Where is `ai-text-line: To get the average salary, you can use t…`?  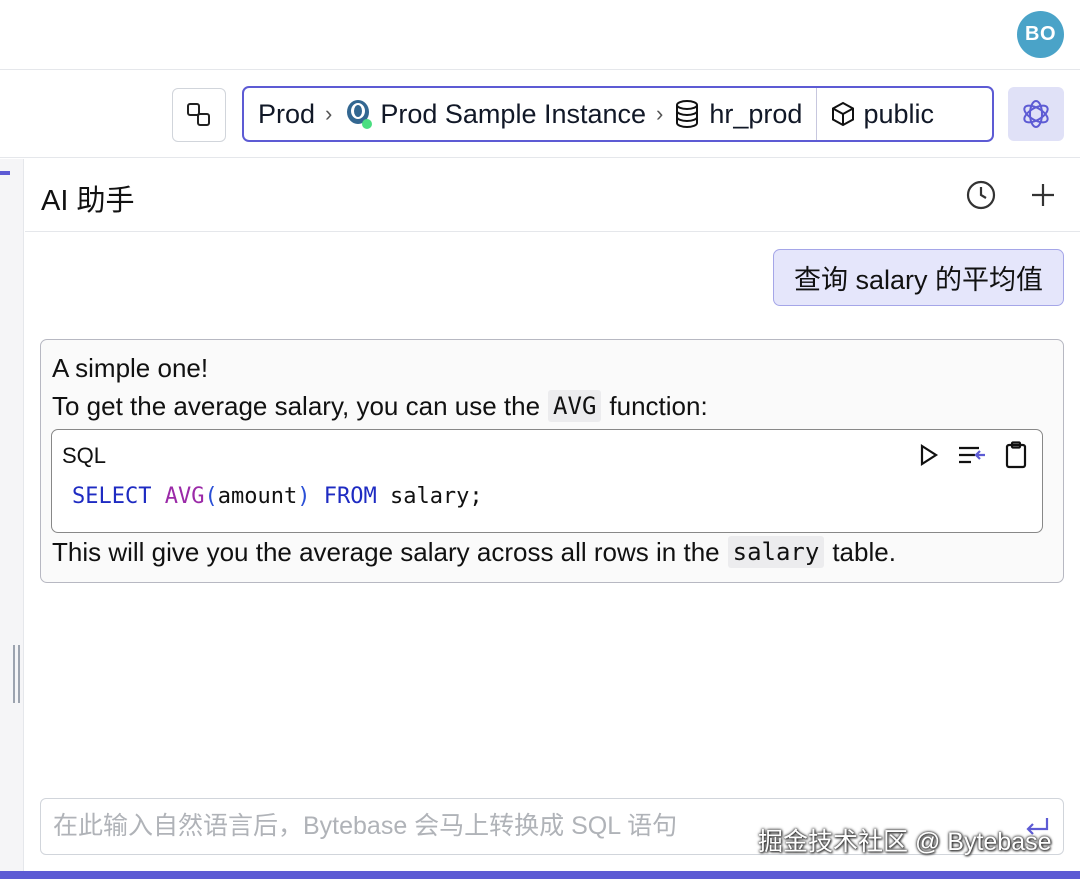
ai-text-line: To get the average salary, you can use t… is located at coordinates (380, 406).